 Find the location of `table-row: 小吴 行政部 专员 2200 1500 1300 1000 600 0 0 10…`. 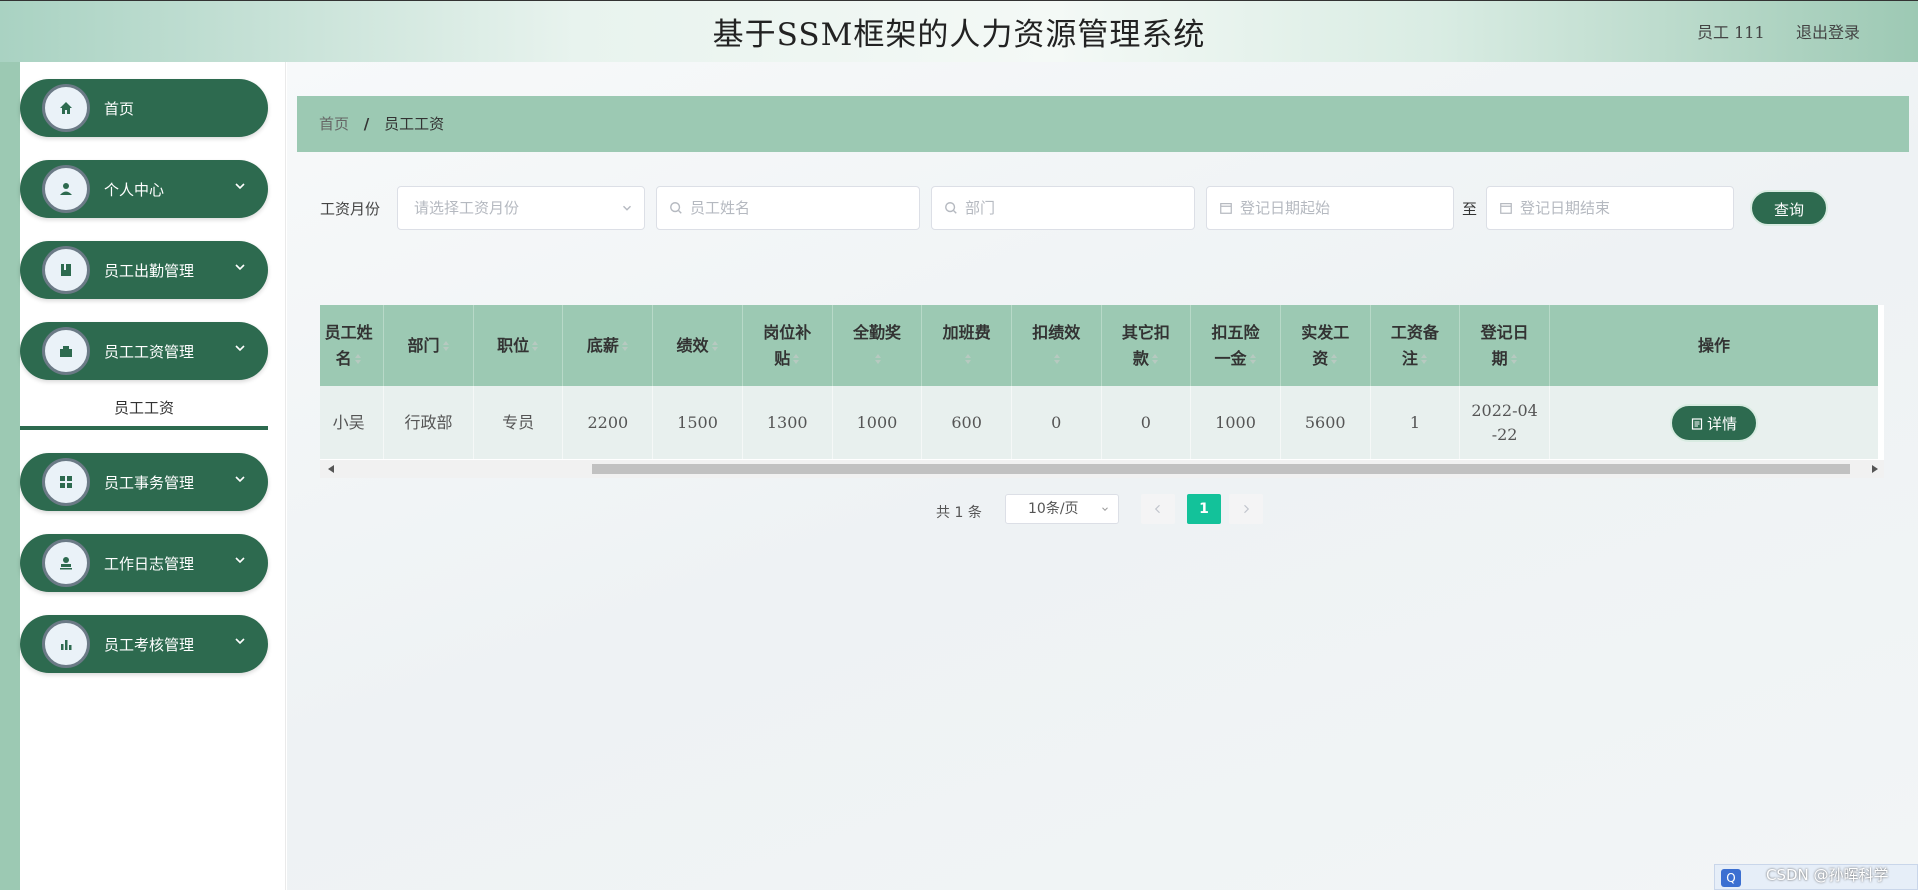

table-row: 小吴 行政部 专员 2200 1500 1300 1000 600 0 0 10… is located at coordinates (1099, 422).